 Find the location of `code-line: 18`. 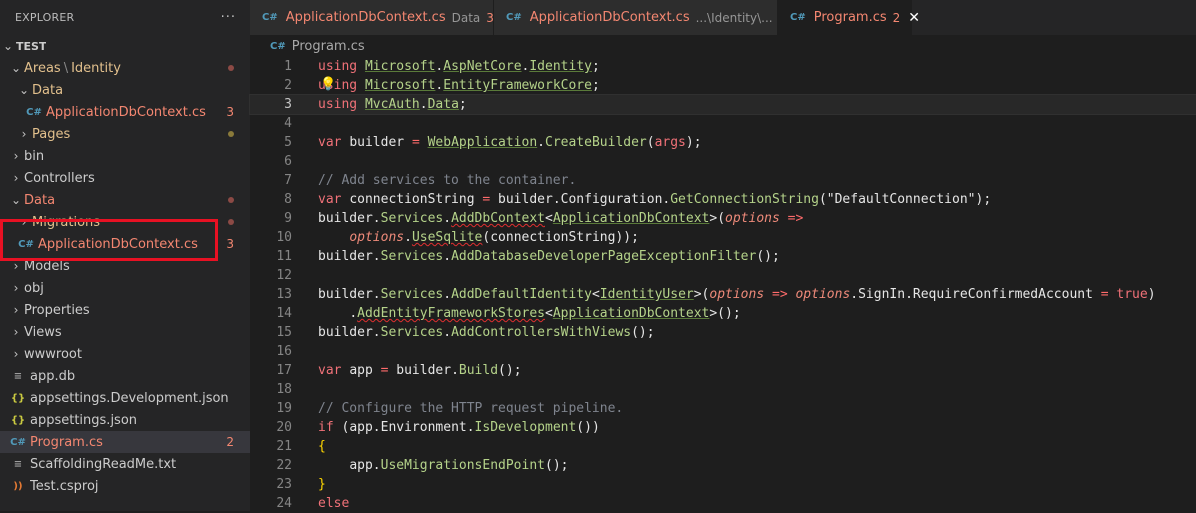

code-line: 18 is located at coordinates (723, 389).